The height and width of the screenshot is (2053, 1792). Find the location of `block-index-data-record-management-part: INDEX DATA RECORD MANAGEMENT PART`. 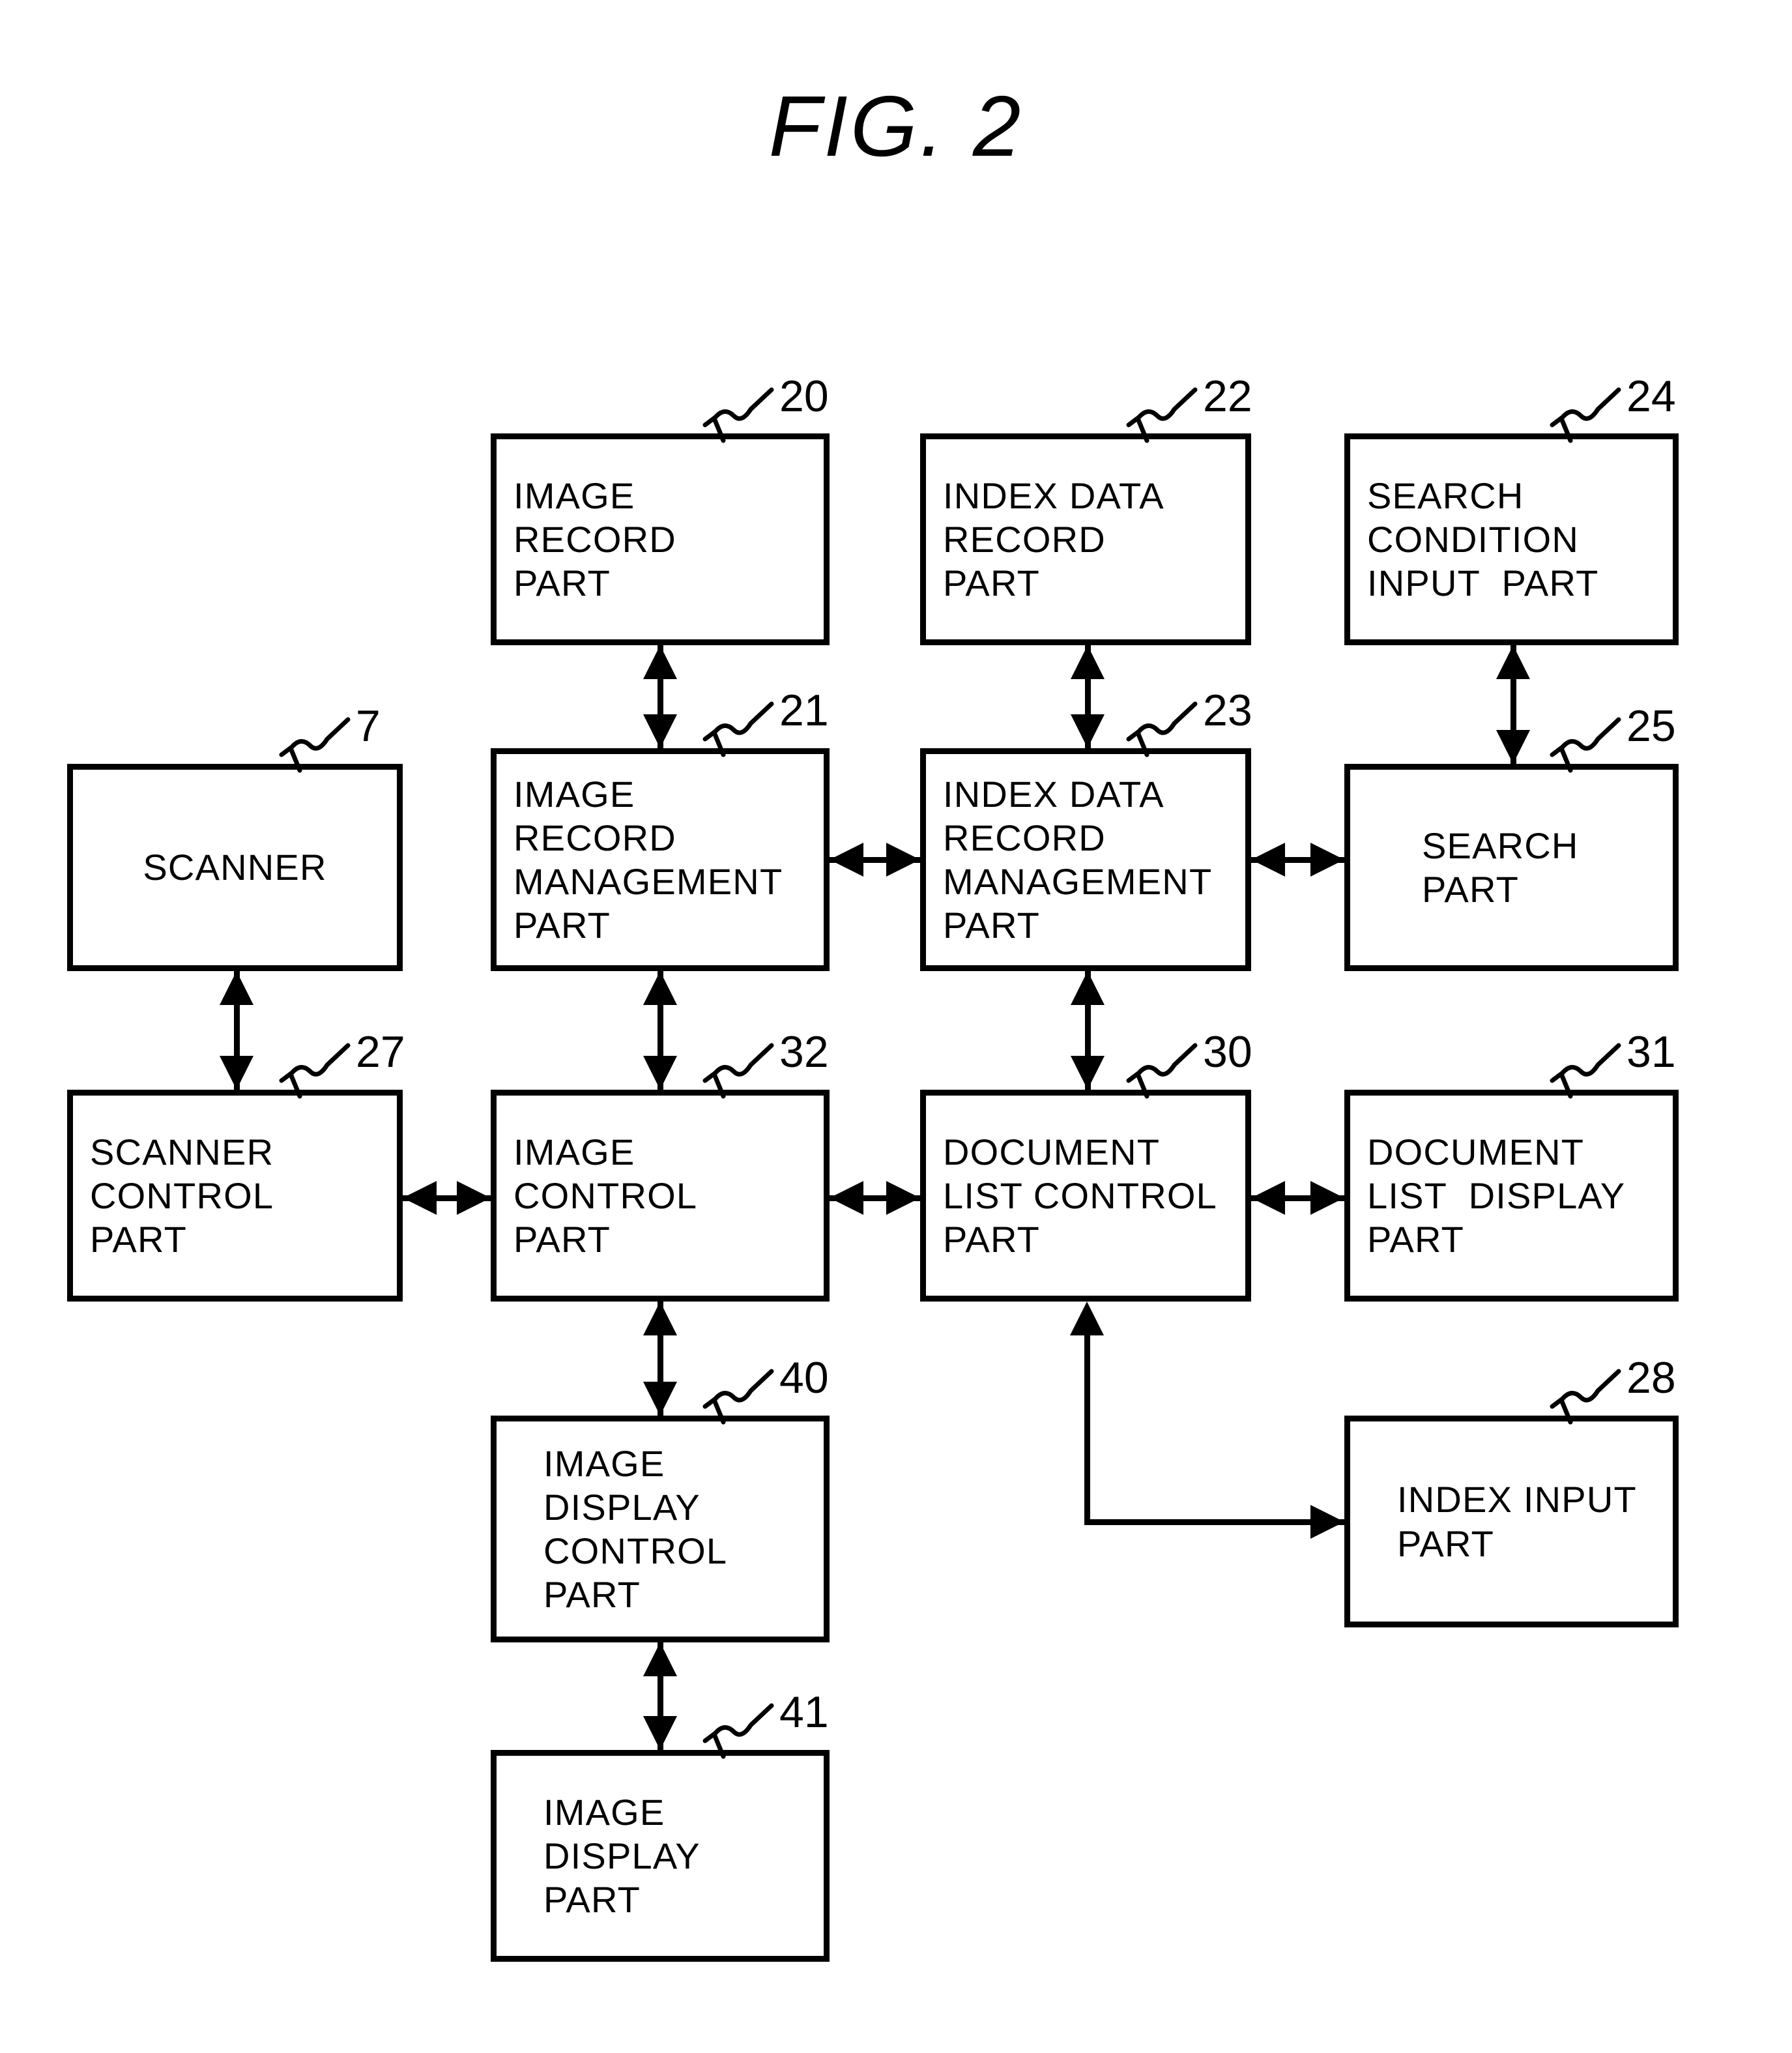

block-index-data-record-management-part: INDEX DATA RECORD MANAGEMENT PART is located at coordinates (1085, 859).